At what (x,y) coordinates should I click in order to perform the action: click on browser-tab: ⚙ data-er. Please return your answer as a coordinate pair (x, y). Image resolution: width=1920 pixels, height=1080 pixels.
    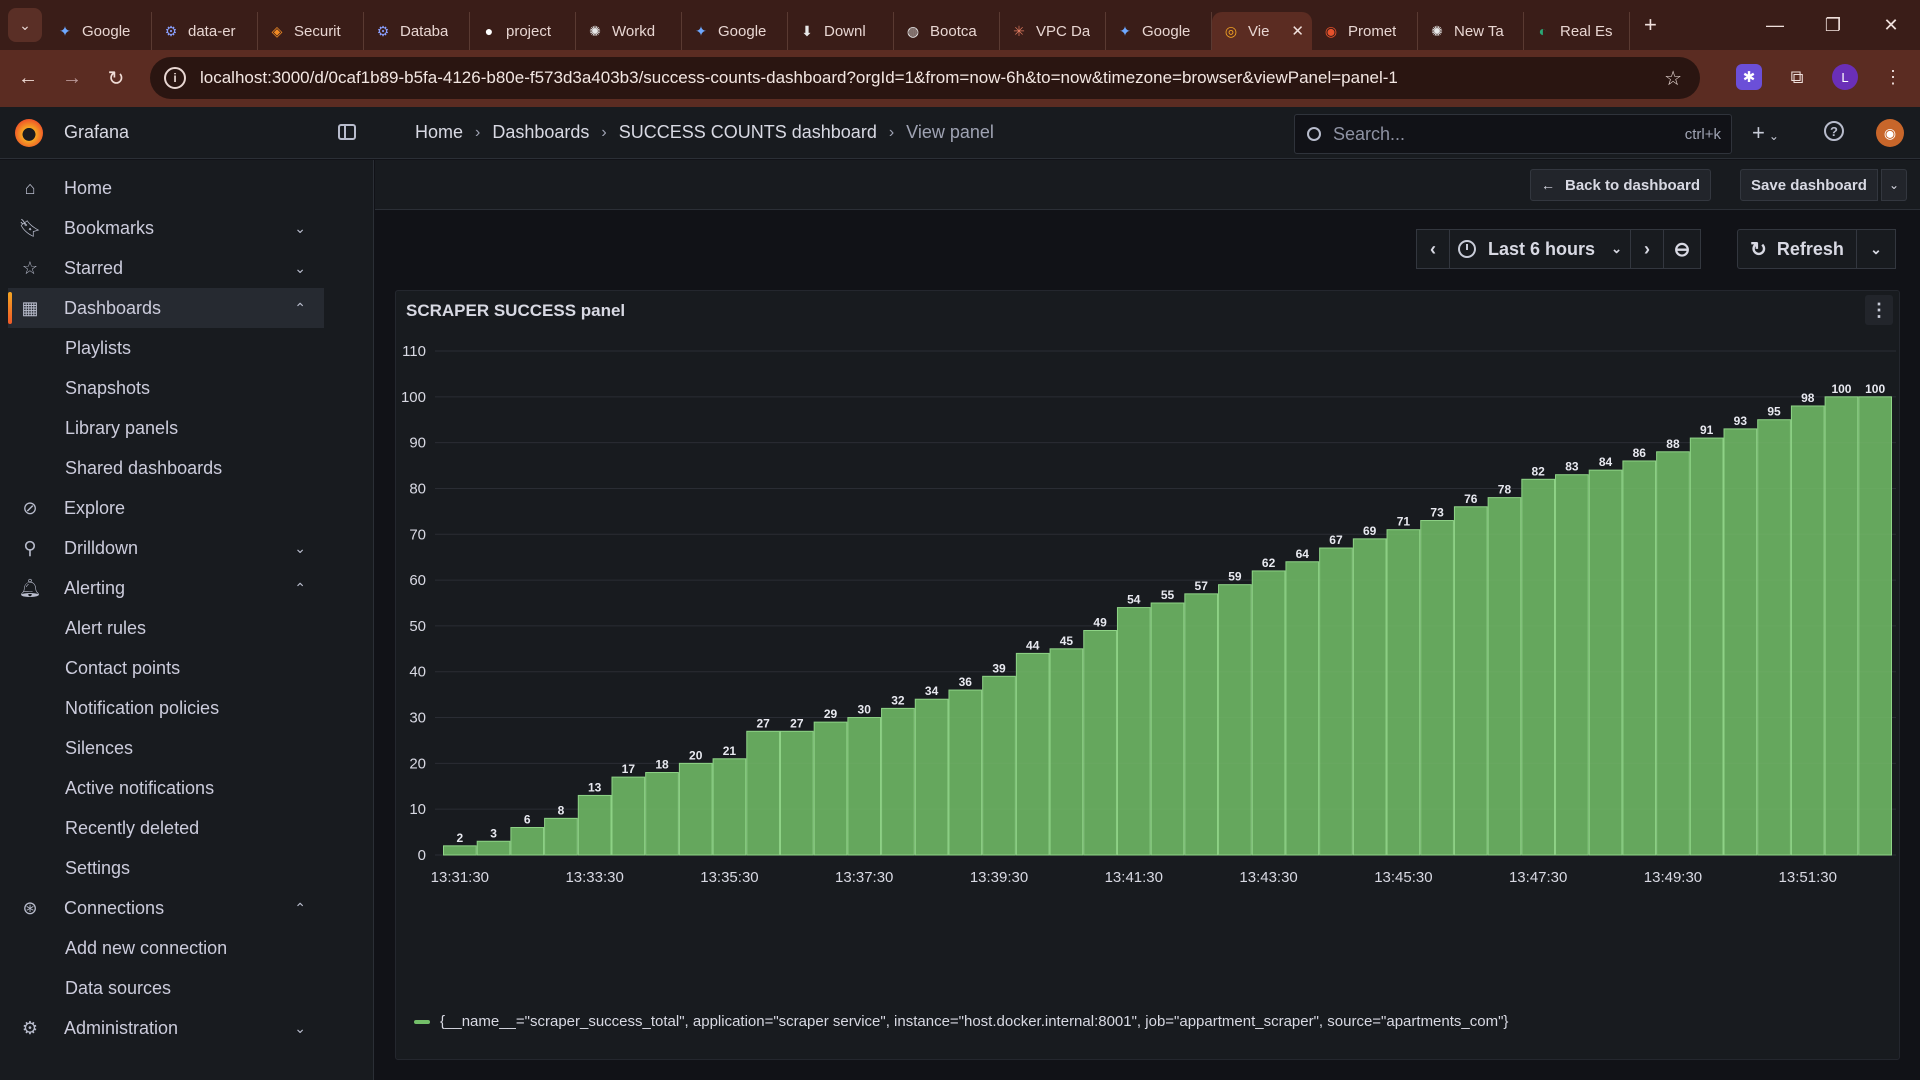
    Looking at the image, I should click on (205, 31).